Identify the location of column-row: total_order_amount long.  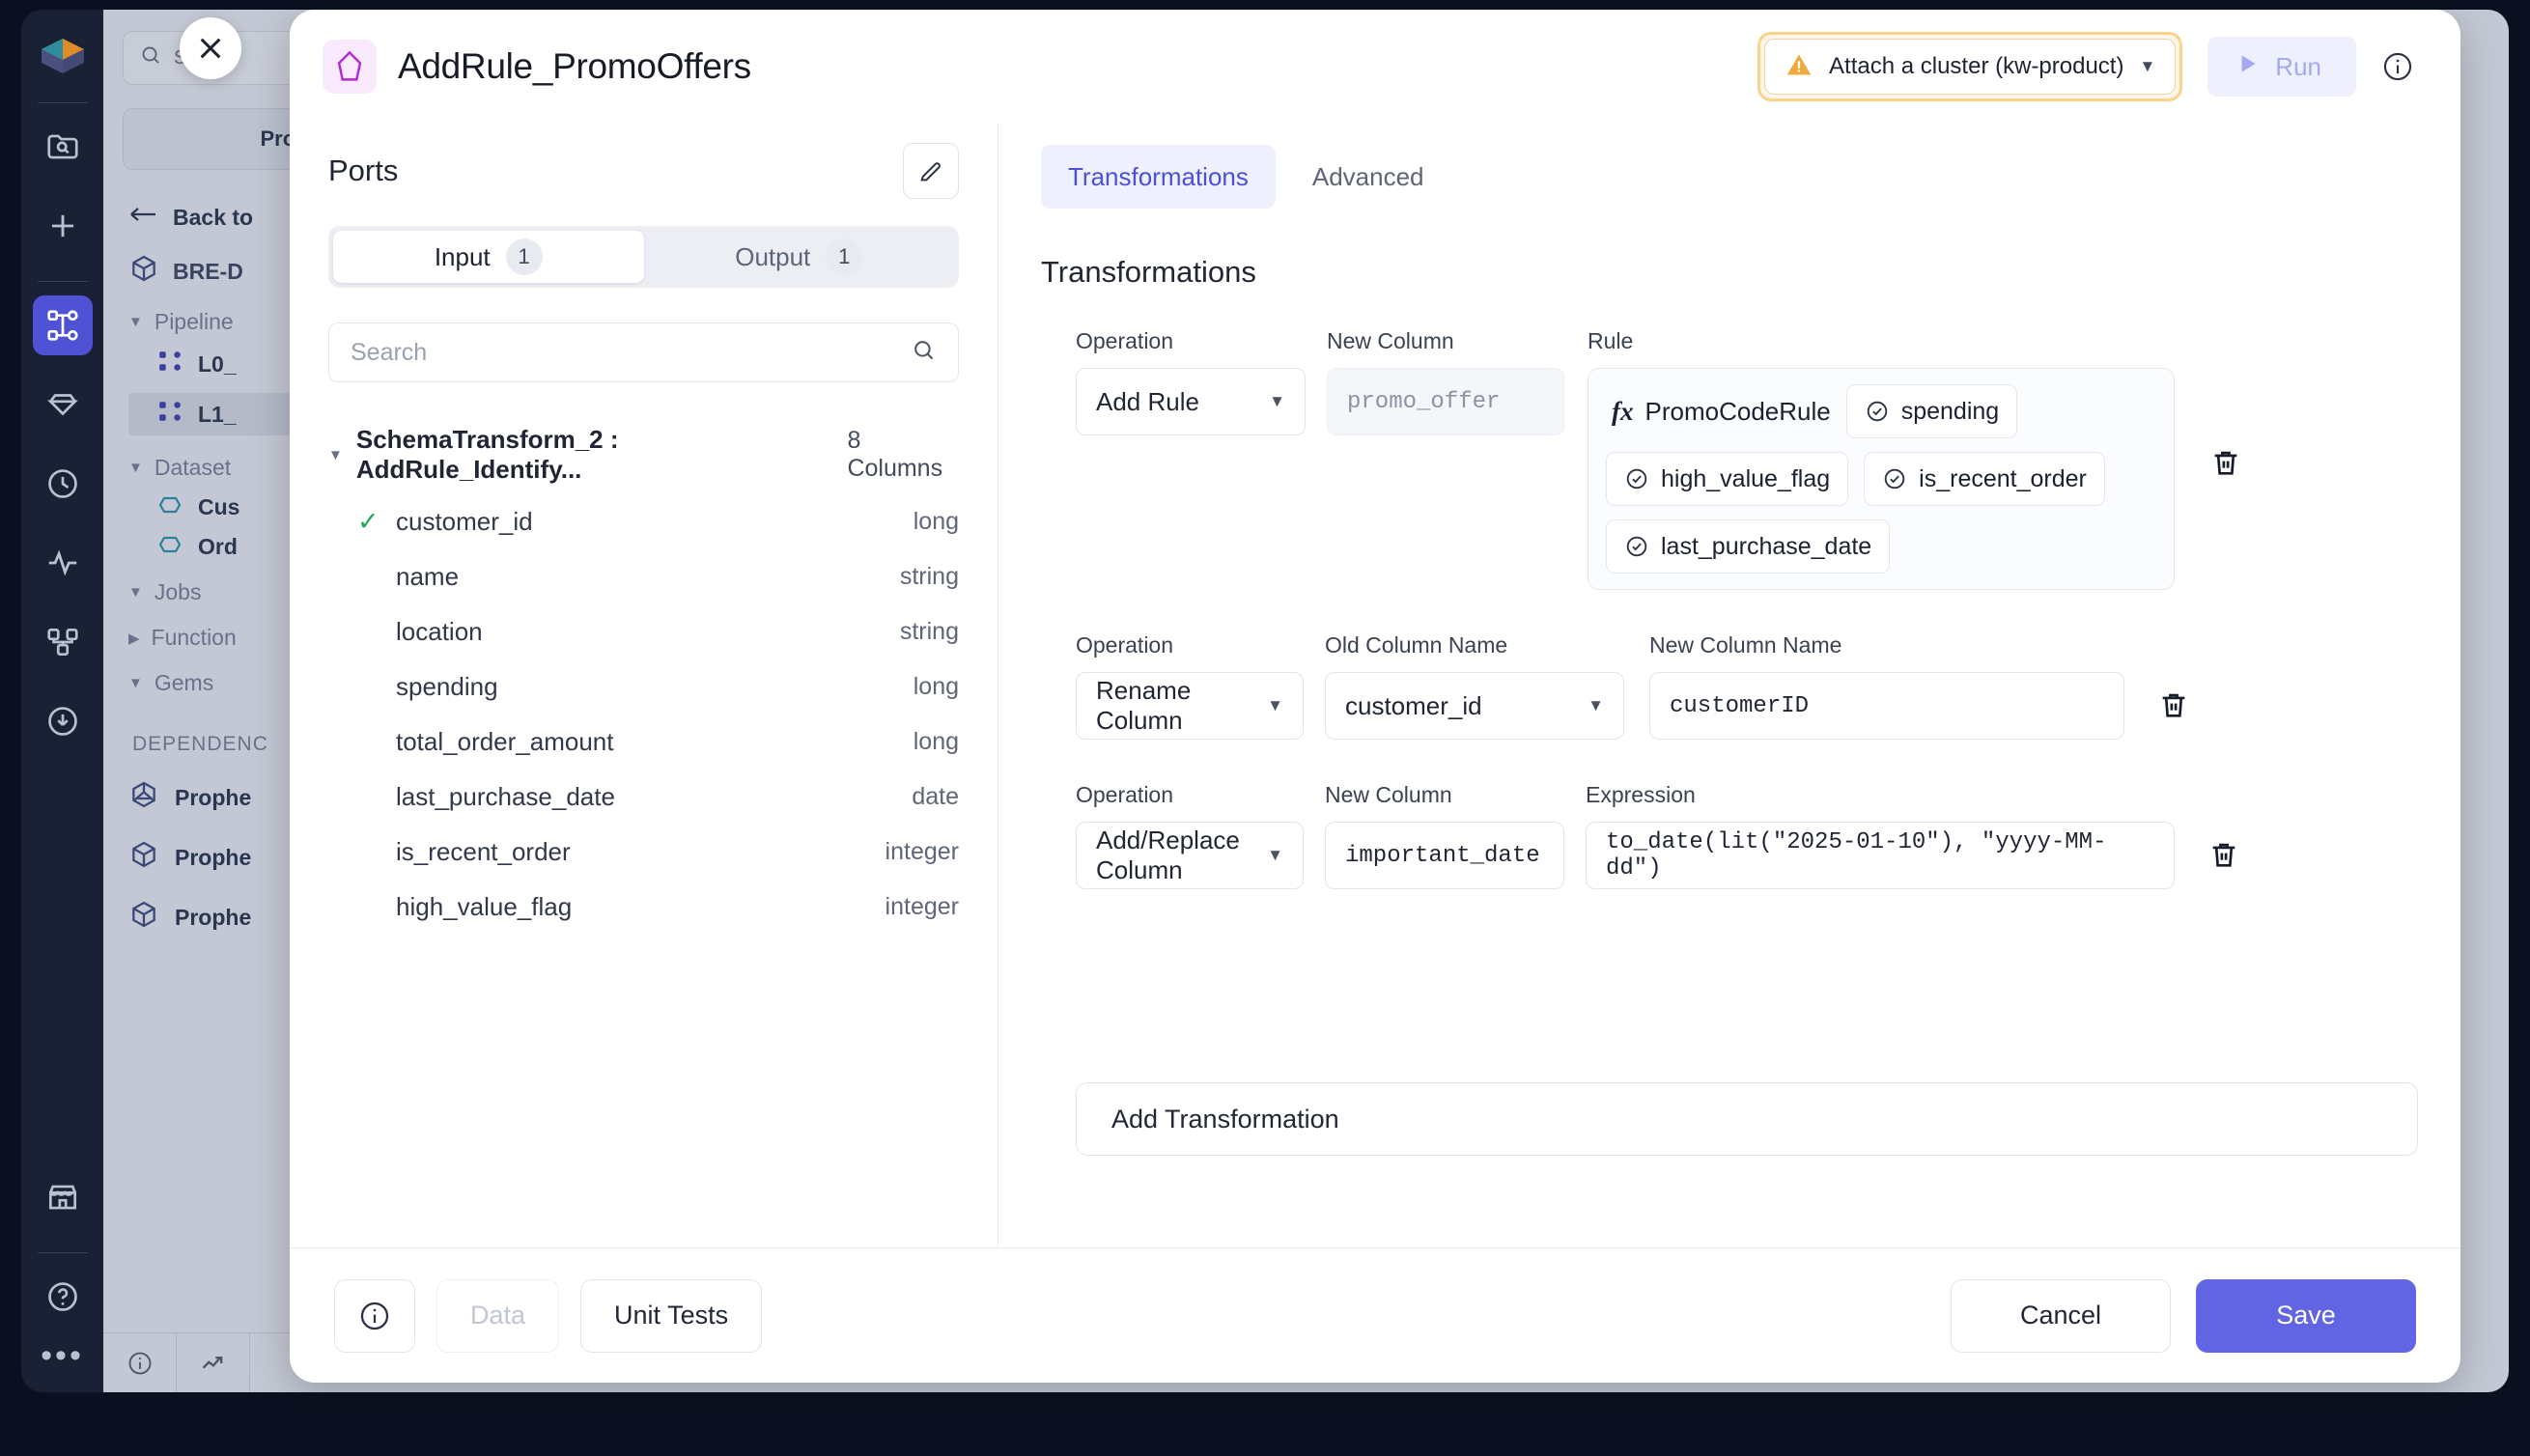
(643, 742).